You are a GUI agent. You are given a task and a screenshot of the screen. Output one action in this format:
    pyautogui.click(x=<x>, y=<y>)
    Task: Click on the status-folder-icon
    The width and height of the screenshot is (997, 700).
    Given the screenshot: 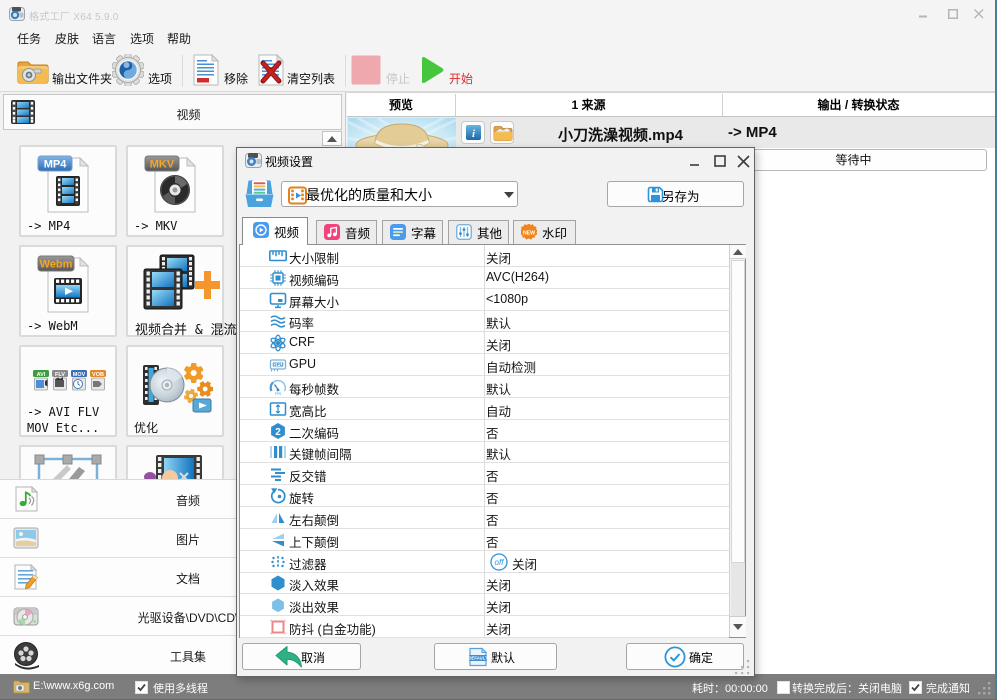 What is the action you would take?
    pyautogui.click(x=21, y=687)
    